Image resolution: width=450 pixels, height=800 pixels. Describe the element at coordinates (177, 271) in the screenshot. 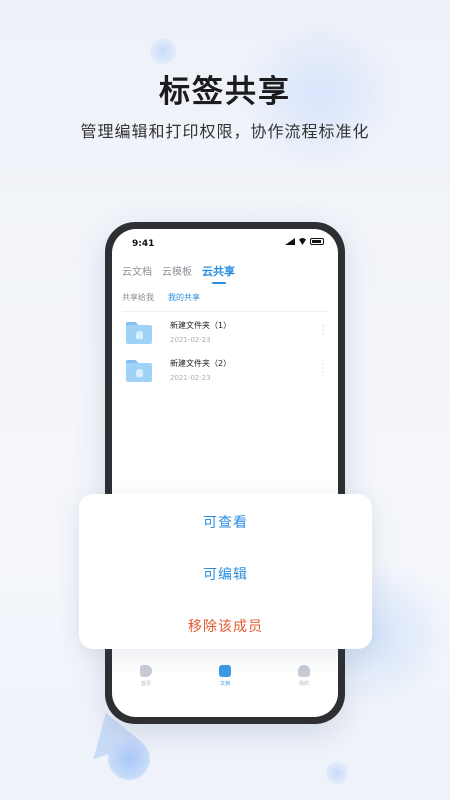

I see `tab-cloud-templates: 云模板` at that location.